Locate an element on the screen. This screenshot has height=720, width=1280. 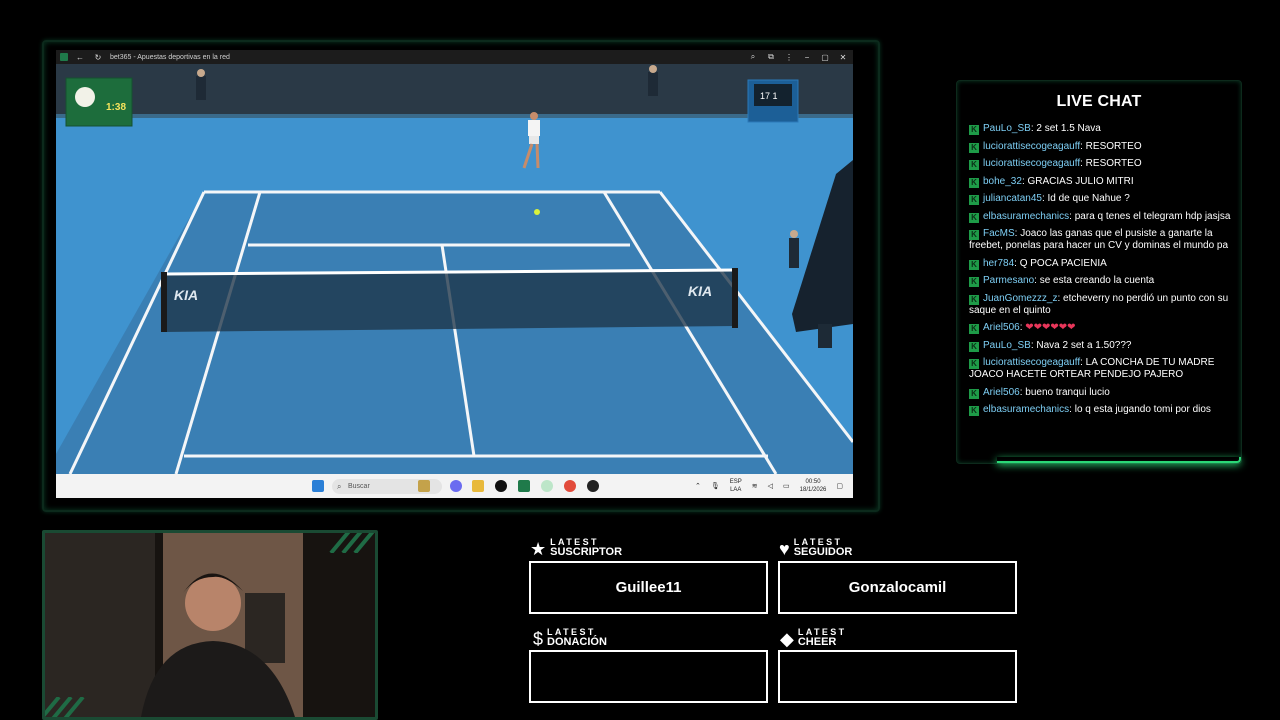
latest-seguidor-value: Gonzalocamil is located at coordinates (897, 587).